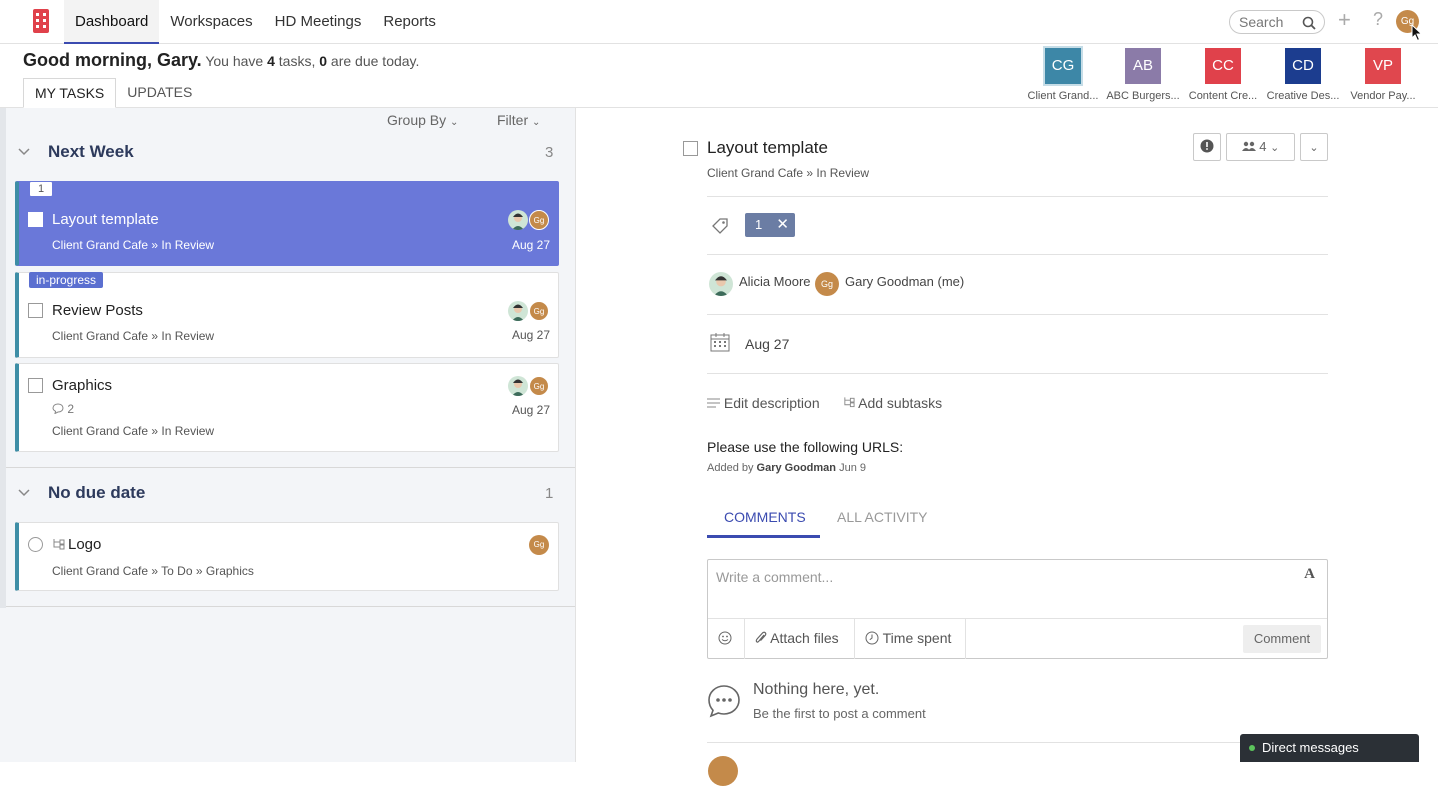  I want to click on group-by-dropdown: Group By ⌄, so click(422, 120).